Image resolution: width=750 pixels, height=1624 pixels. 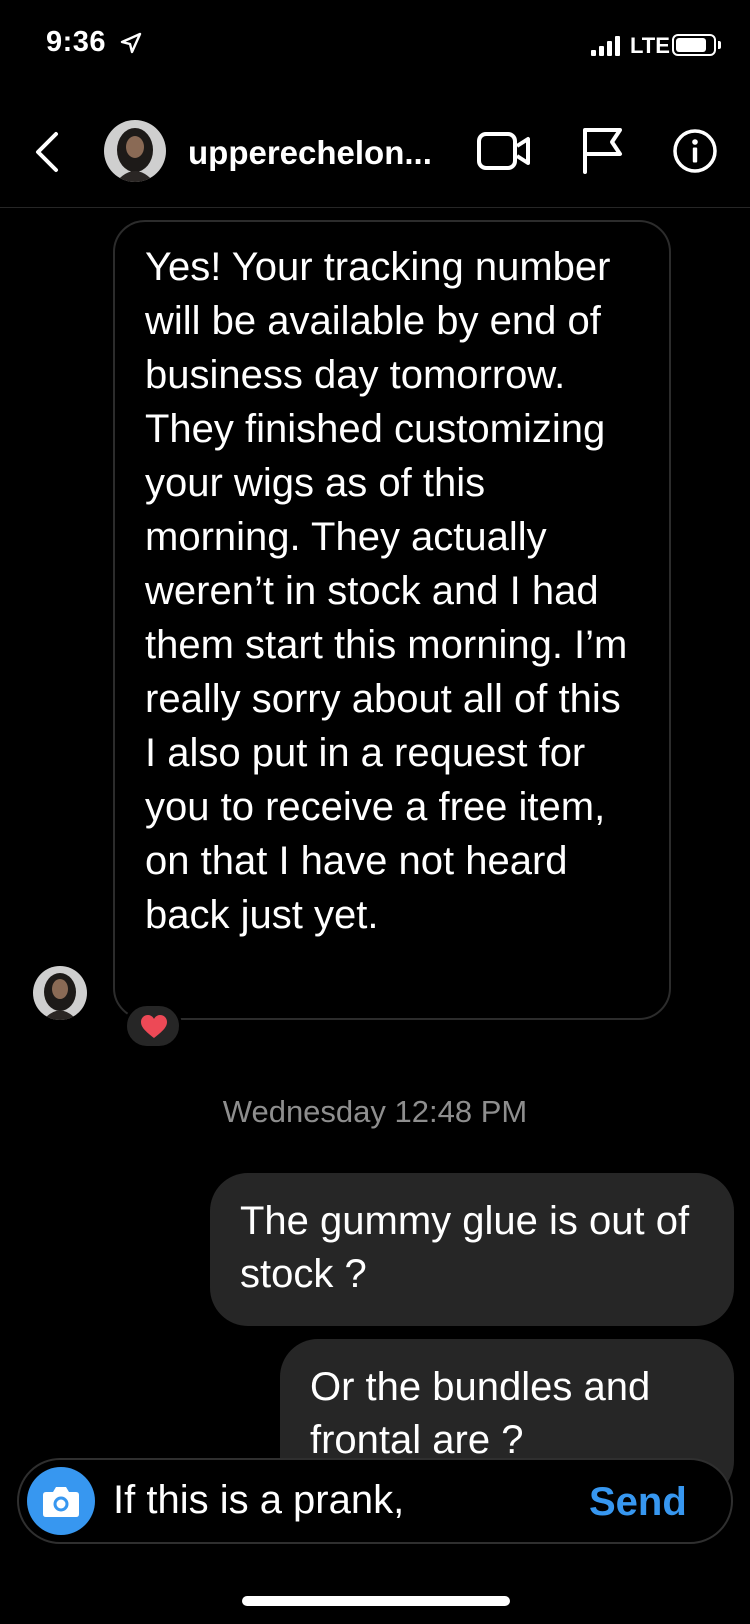 I want to click on message-composer: If this is a prank, Send, so click(x=375, y=1501).